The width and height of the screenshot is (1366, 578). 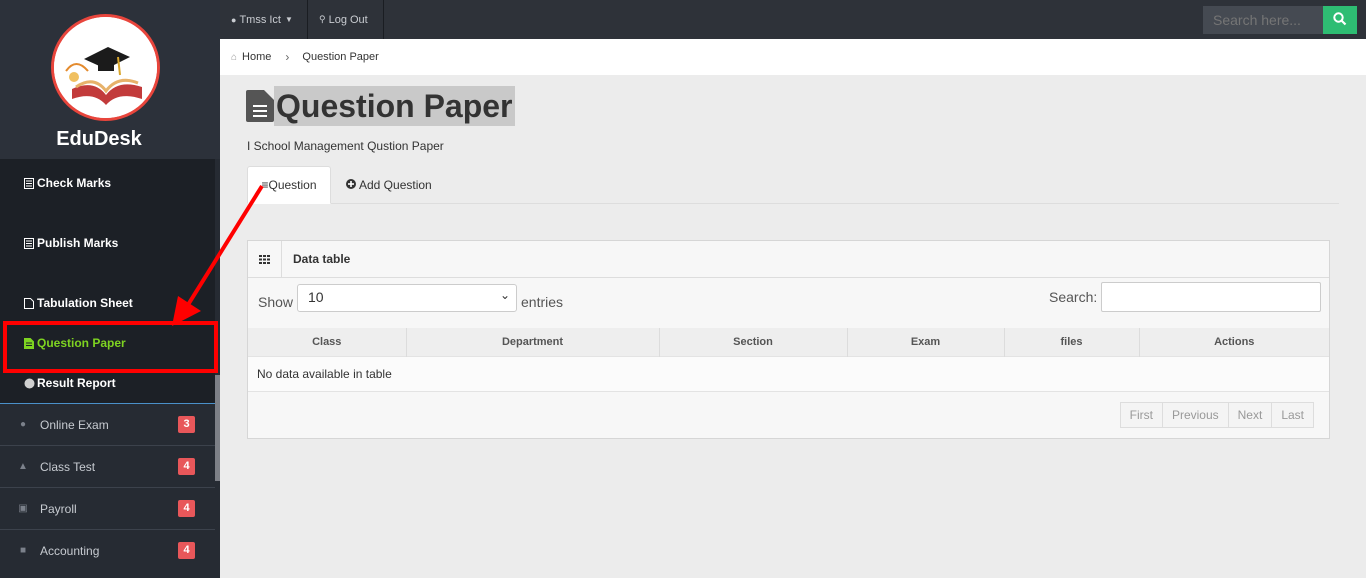 What do you see at coordinates (407, 298) in the screenshot?
I see `entries-select: 10 ⌄` at bounding box center [407, 298].